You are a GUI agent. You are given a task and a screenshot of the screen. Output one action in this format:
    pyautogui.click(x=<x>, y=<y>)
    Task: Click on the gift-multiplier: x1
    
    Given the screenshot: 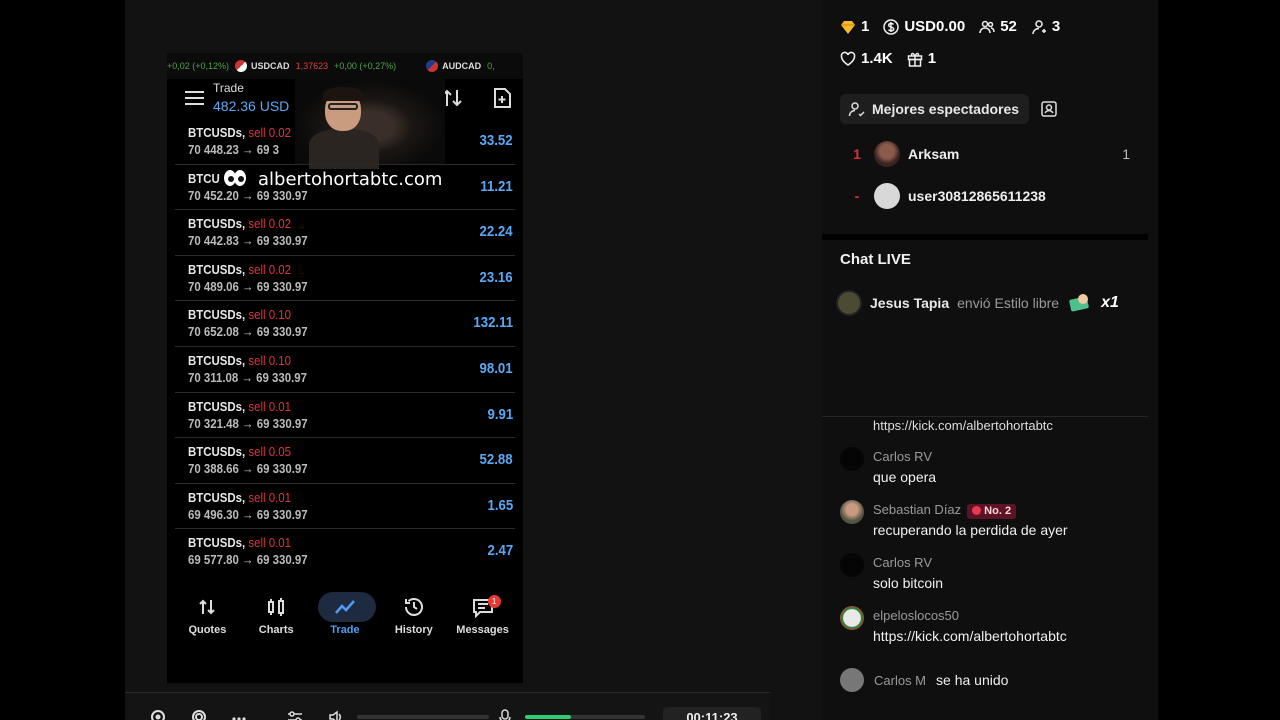 What is the action you would take?
    pyautogui.click(x=1110, y=302)
    